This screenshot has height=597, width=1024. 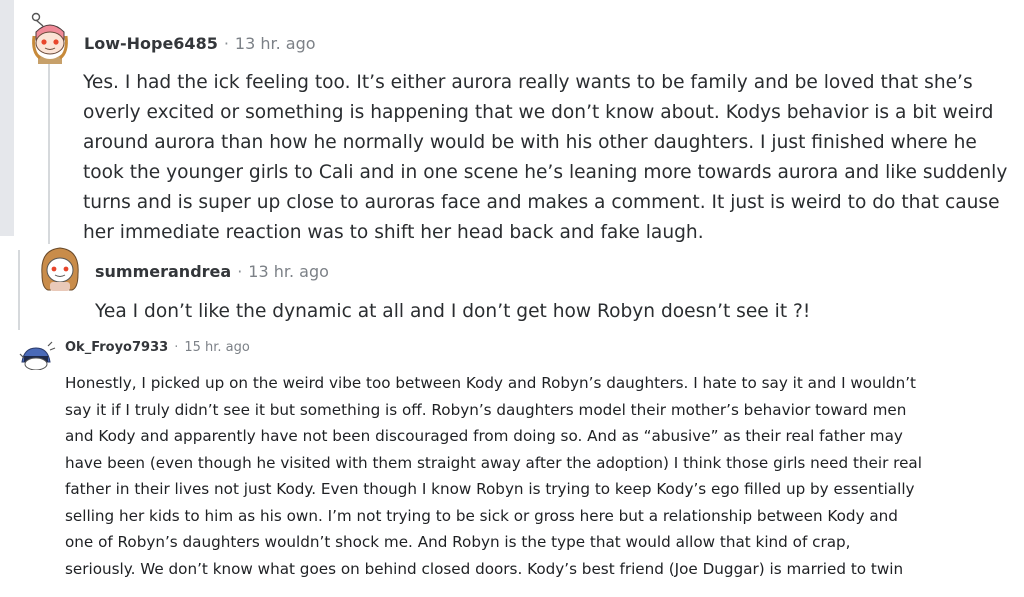 I want to click on comment-username: Ok_Froyo7933, so click(x=116, y=347).